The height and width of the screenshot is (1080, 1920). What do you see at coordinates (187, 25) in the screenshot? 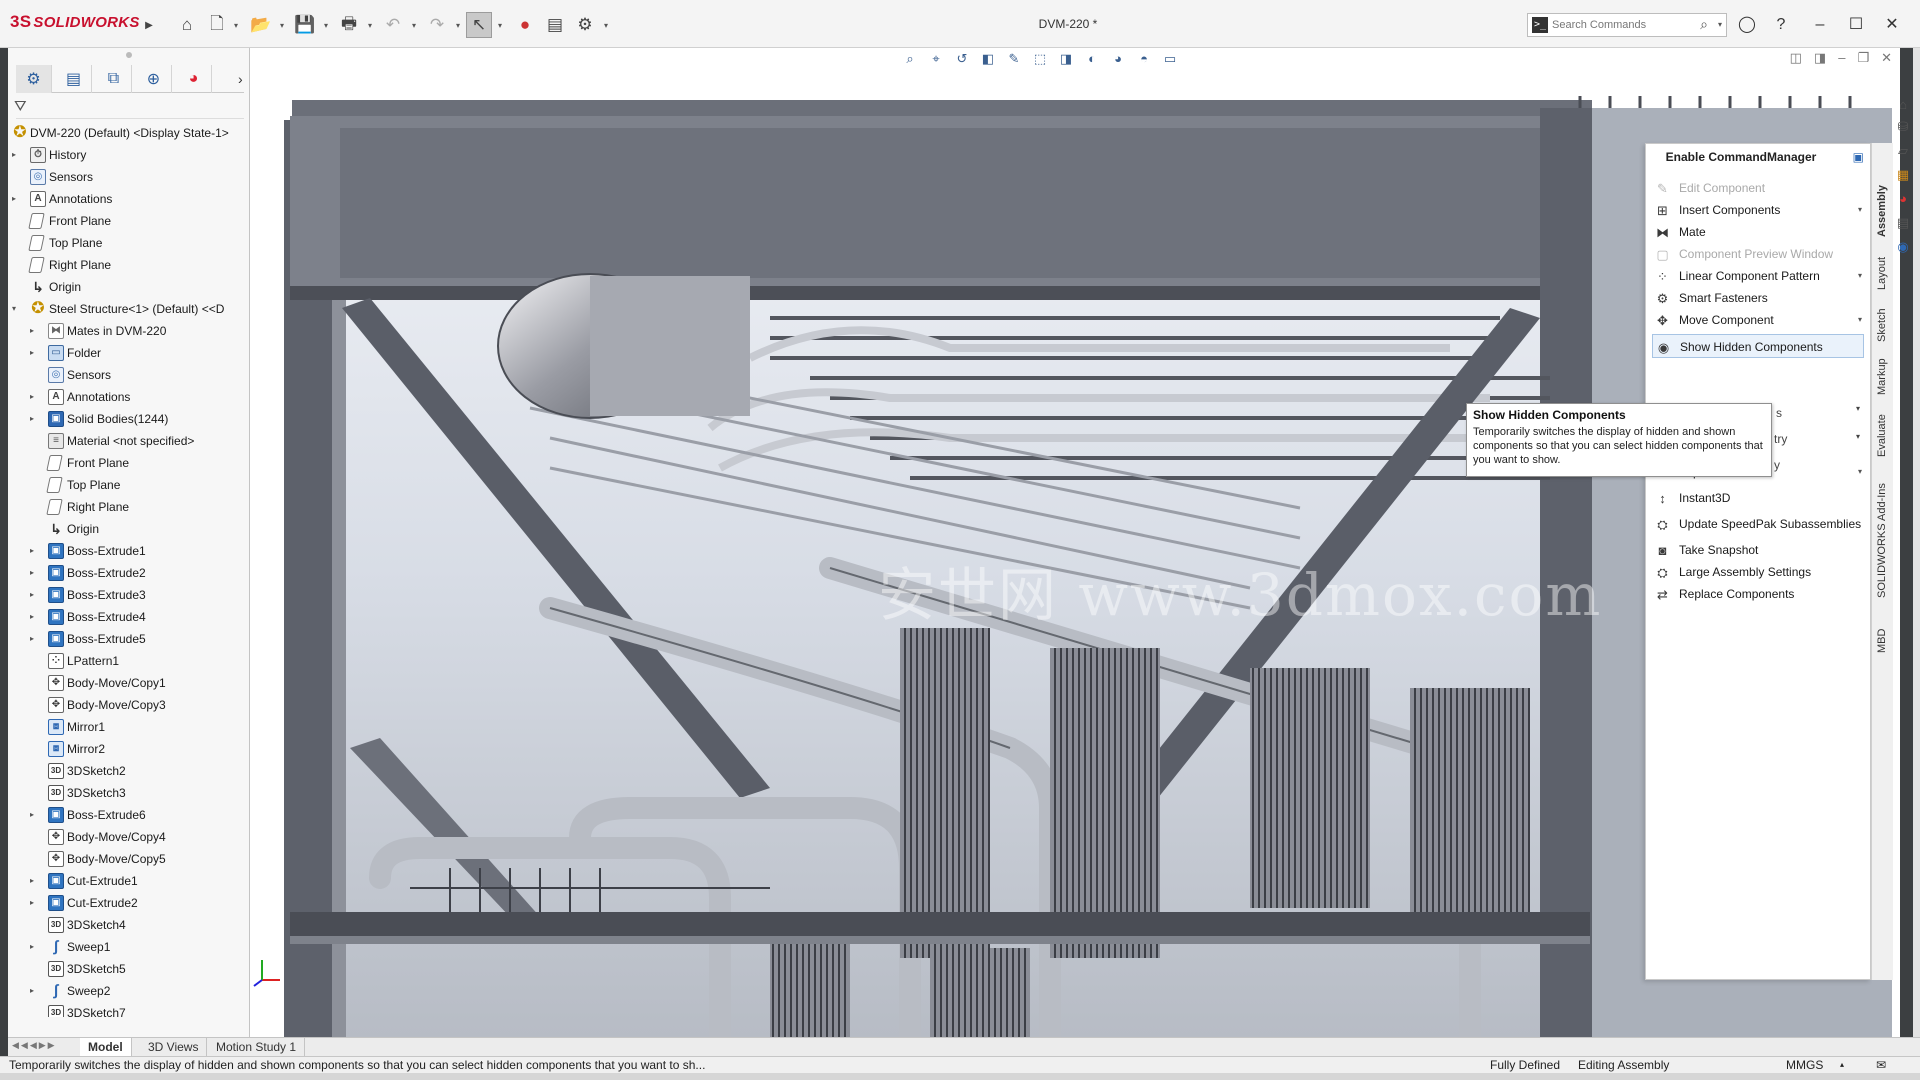
I see `home-icon: ⌂` at bounding box center [187, 25].